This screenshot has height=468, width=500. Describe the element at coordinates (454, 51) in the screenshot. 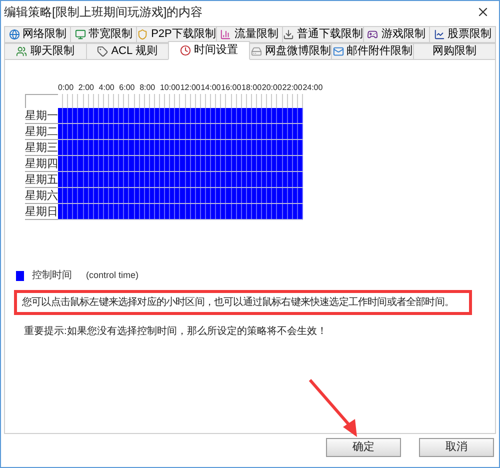

I see `tab: 网购限制` at that location.